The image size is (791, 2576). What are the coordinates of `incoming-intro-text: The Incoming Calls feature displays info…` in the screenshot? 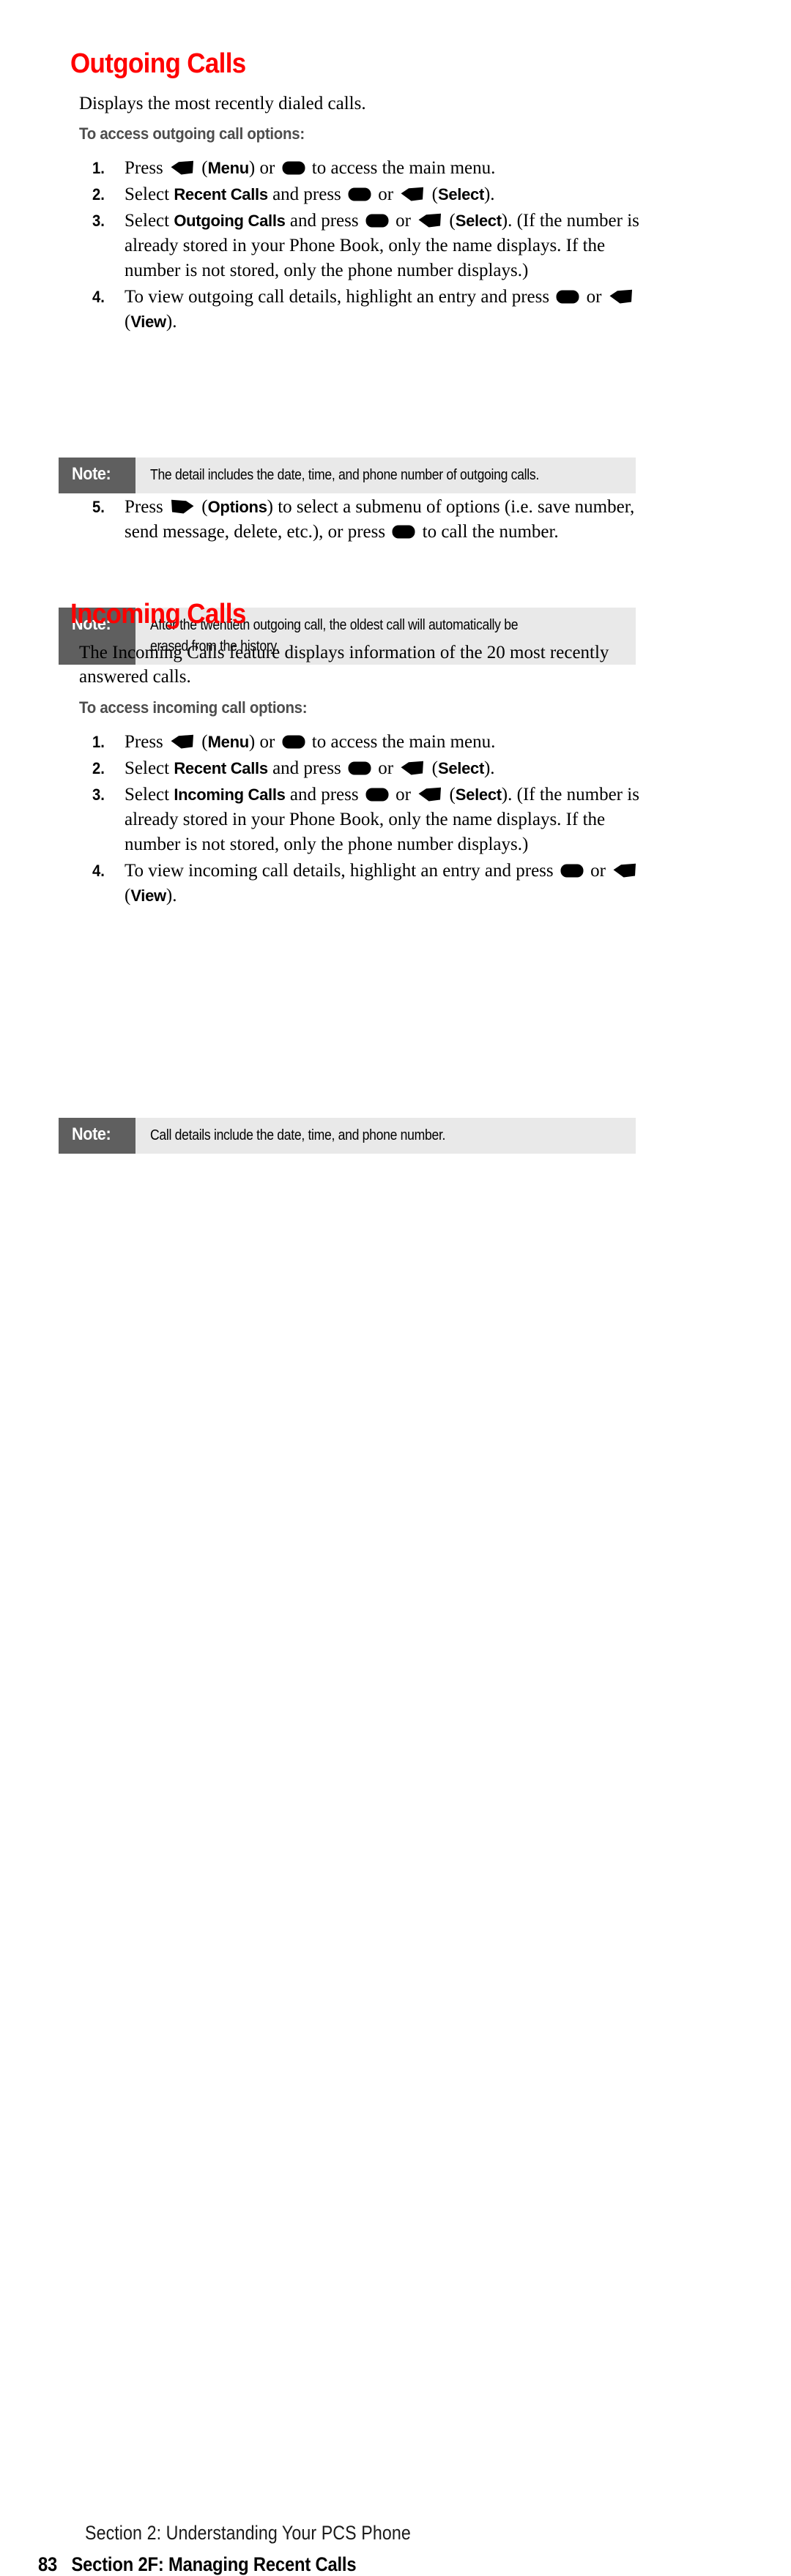 It's located at (344, 665).